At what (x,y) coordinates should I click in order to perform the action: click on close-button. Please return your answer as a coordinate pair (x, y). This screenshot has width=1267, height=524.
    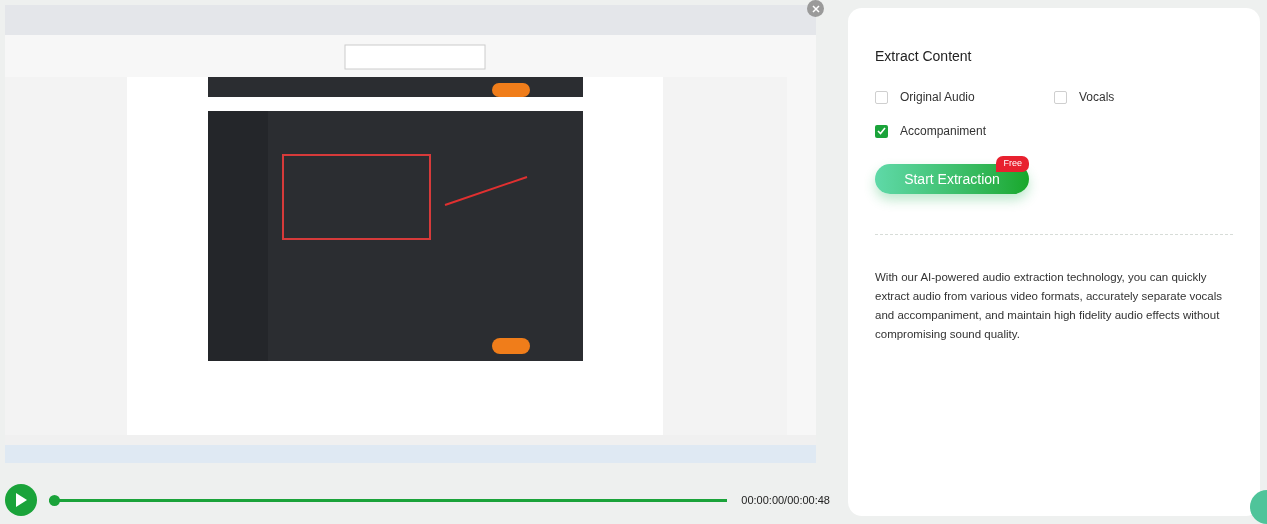
    Looking at the image, I should click on (815, 8).